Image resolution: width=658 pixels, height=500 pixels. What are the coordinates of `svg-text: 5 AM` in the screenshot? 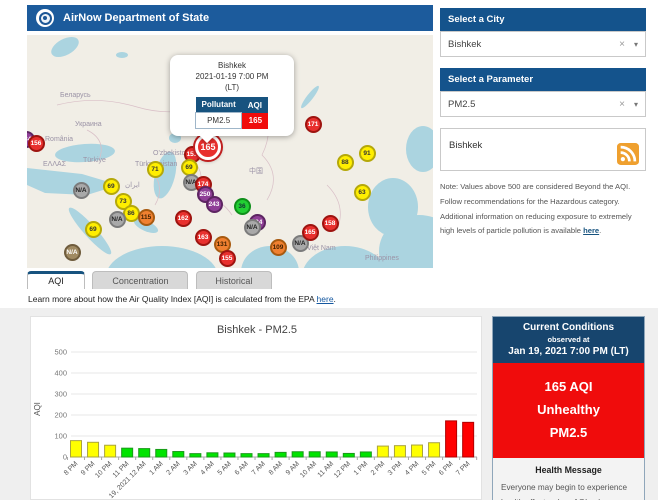 It's located at (225, 468).